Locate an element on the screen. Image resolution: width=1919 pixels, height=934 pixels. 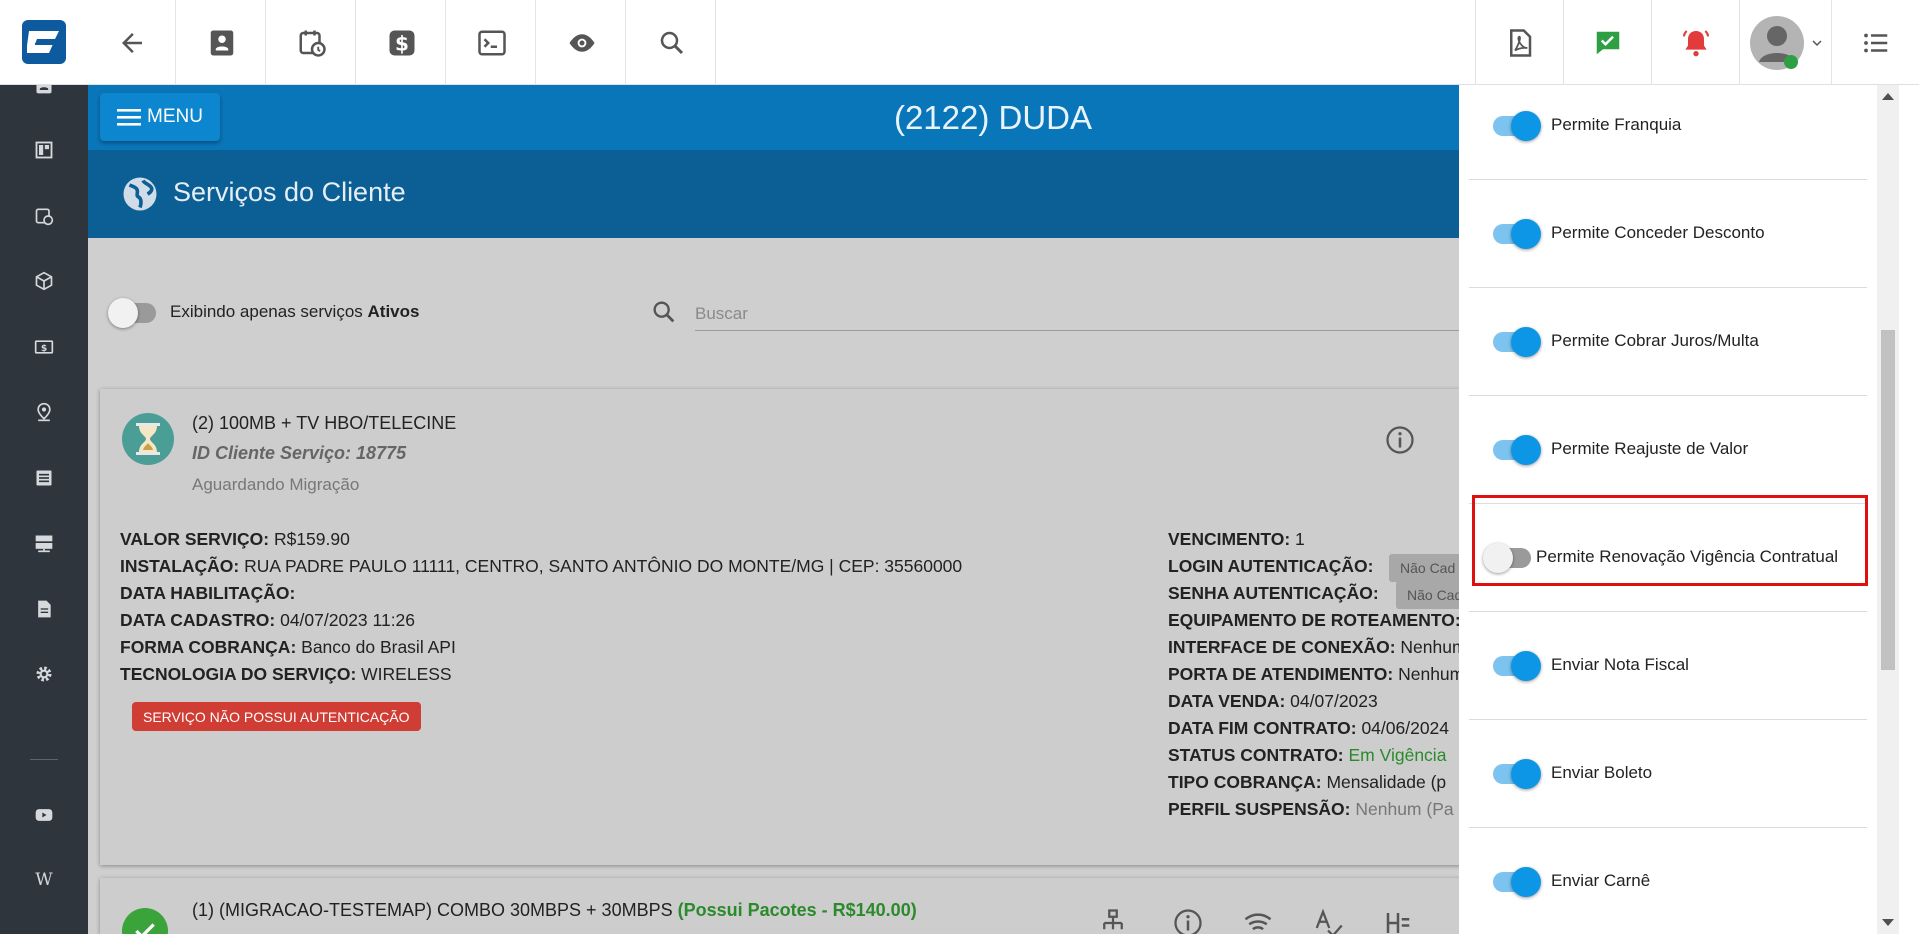
client-header: MENU (2122) DUDA is located at coordinates (818, 117).